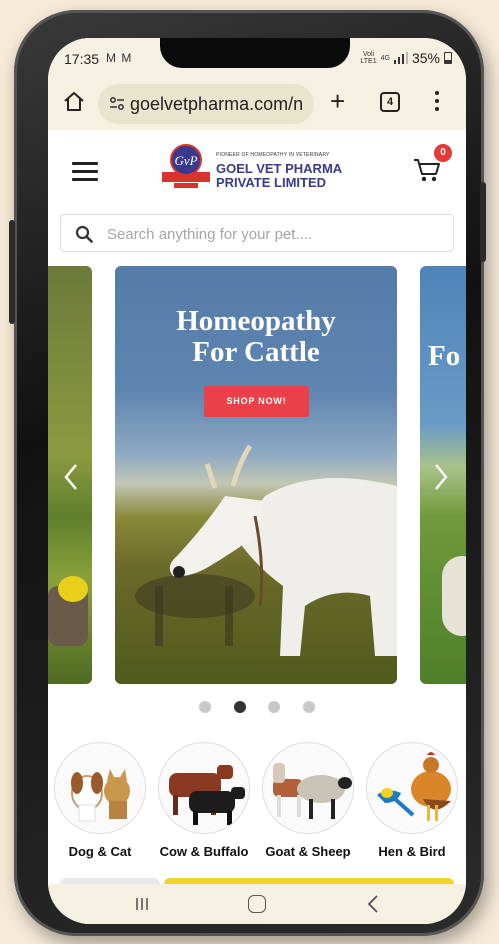 The image size is (499, 944). Describe the element at coordinates (217, 104) in the screenshot. I see `url-text: goelvetpharma.com/n` at that location.